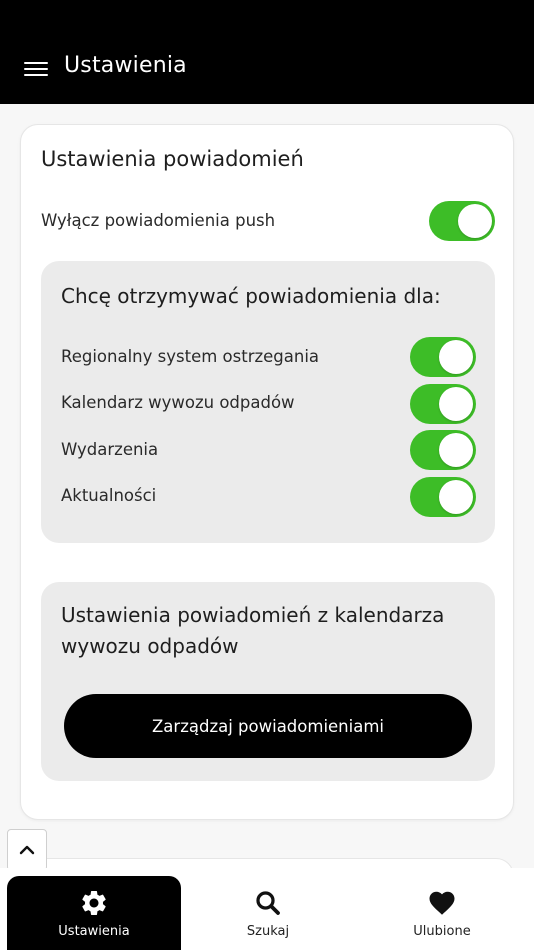 This screenshot has width=534, height=950. I want to click on card-title: Ustawienia powiadomień, so click(172, 159).